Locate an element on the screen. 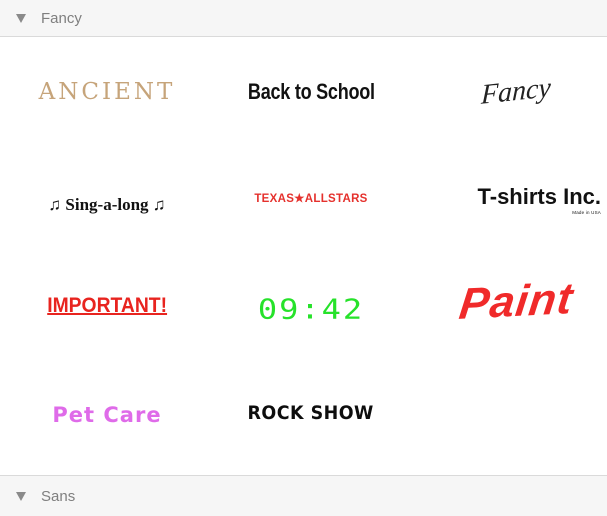 The width and height of the screenshot is (607, 516). preset-label: Back to School is located at coordinates (311, 91).